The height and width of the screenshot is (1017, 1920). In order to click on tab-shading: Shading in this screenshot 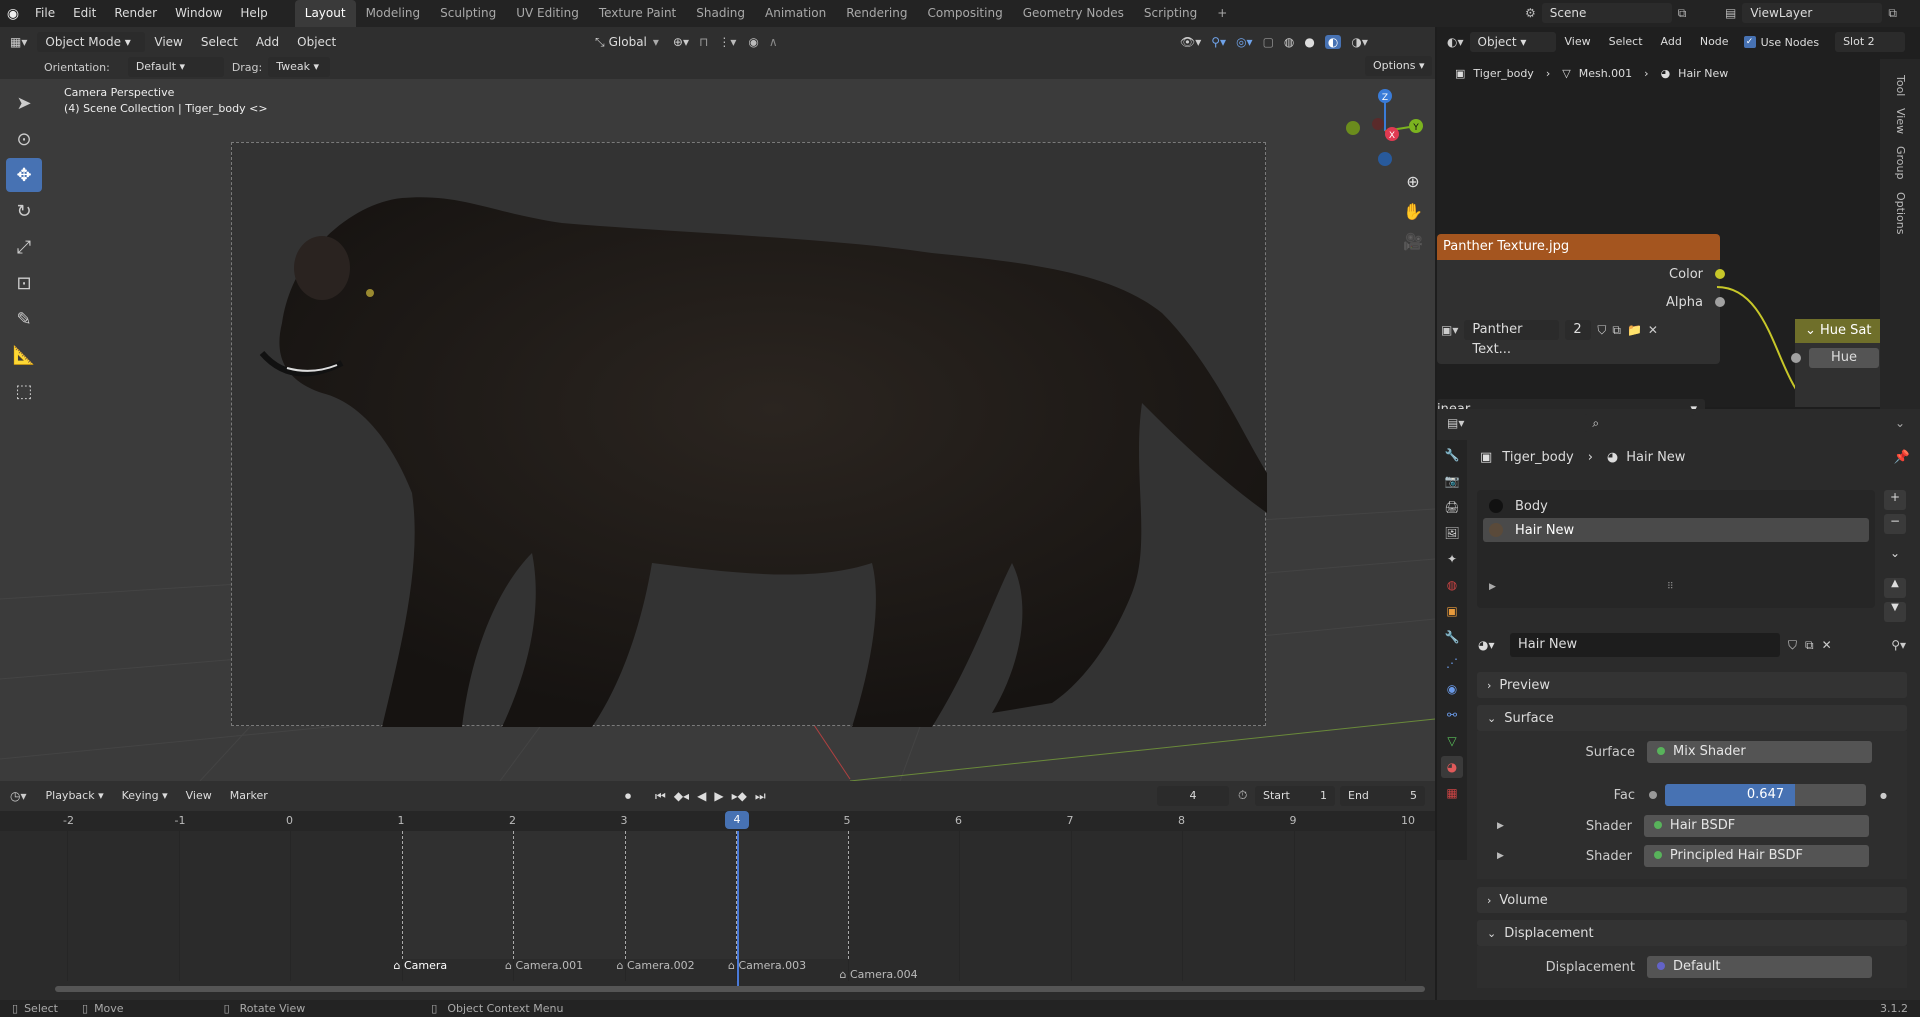, I will do `click(720, 13)`.